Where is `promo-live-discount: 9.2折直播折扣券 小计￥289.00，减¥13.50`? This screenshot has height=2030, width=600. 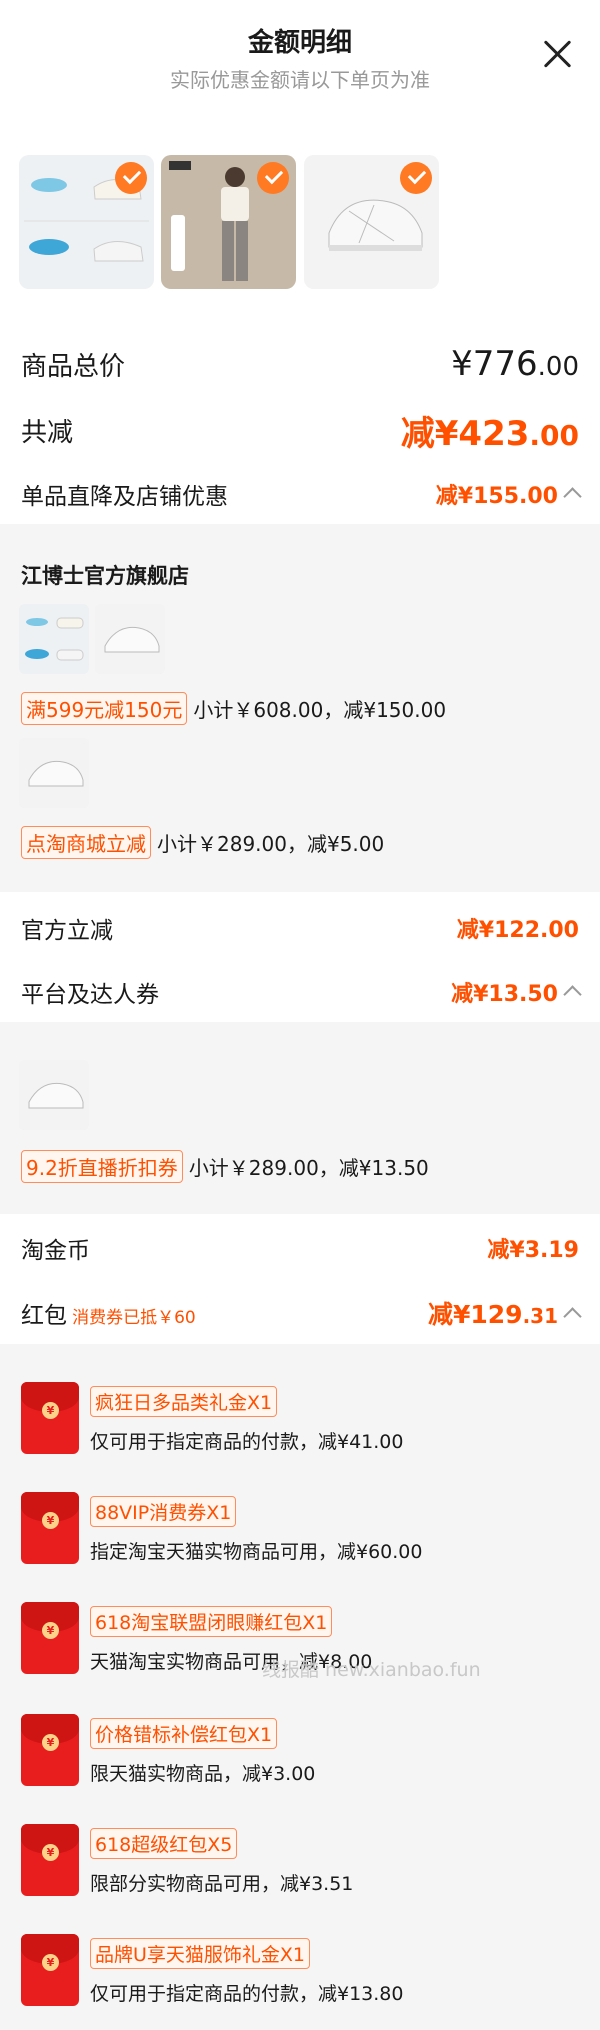 promo-live-discount: 9.2折直播折扣券 小计￥289.00，减¥13.50 is located at coordinates (225, 1166).